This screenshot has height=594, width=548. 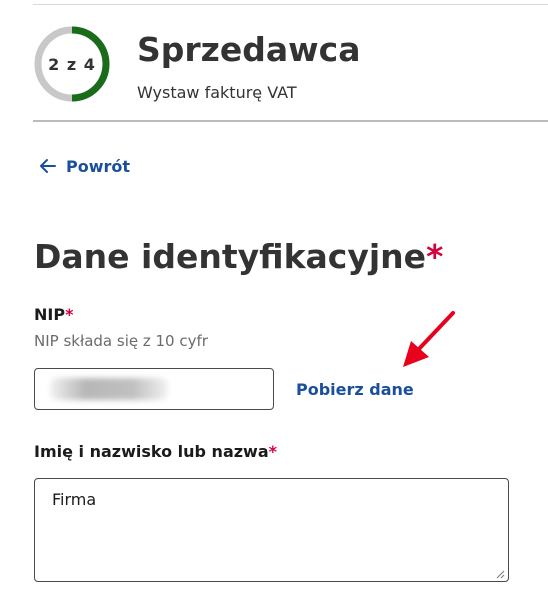 I want to click on nip-label: NIP*, so click(x=53, y=314).